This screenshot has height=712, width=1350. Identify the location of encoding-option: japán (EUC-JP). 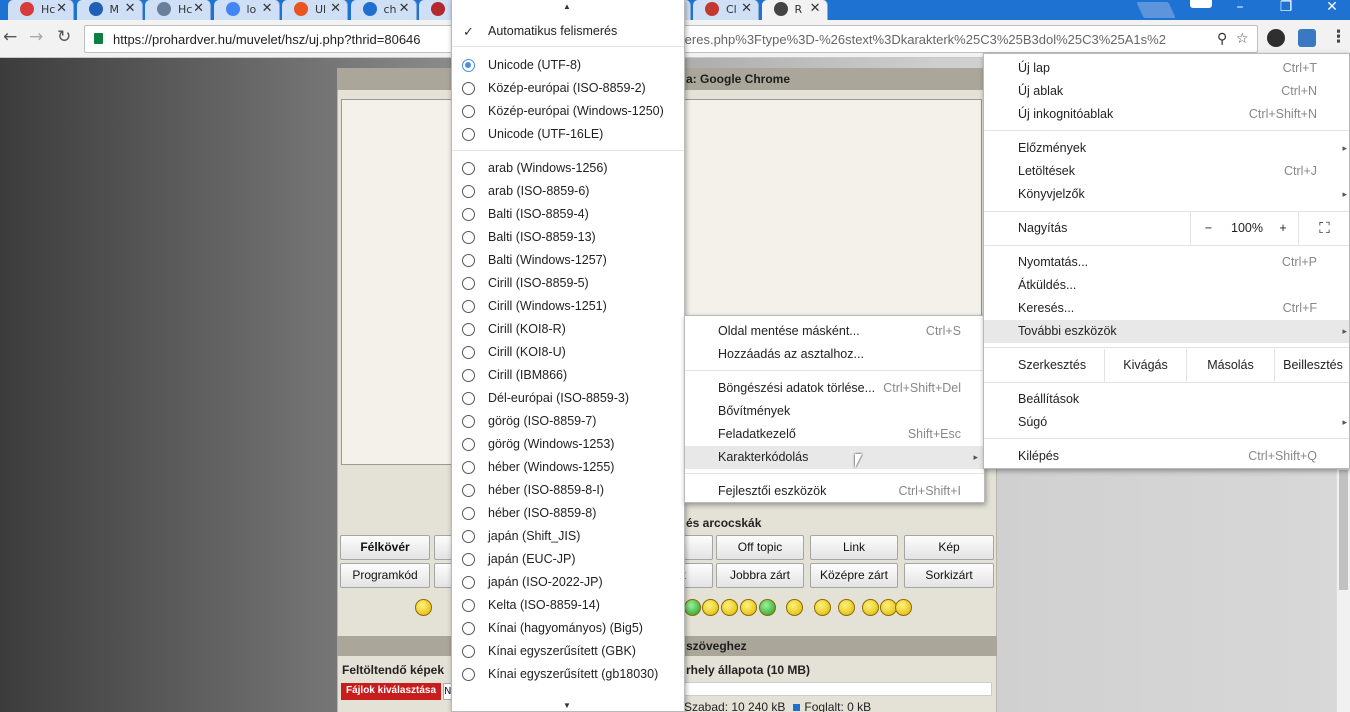
(568, 559).